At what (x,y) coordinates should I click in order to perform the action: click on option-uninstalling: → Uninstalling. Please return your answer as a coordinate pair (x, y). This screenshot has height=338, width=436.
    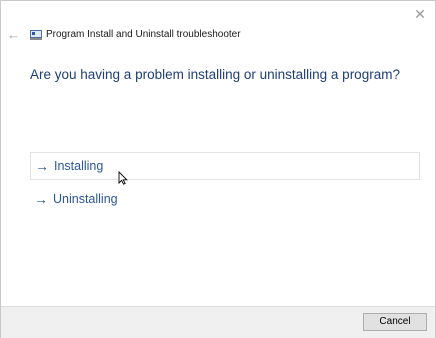
    Looking at the image, I should click on (225, 200).